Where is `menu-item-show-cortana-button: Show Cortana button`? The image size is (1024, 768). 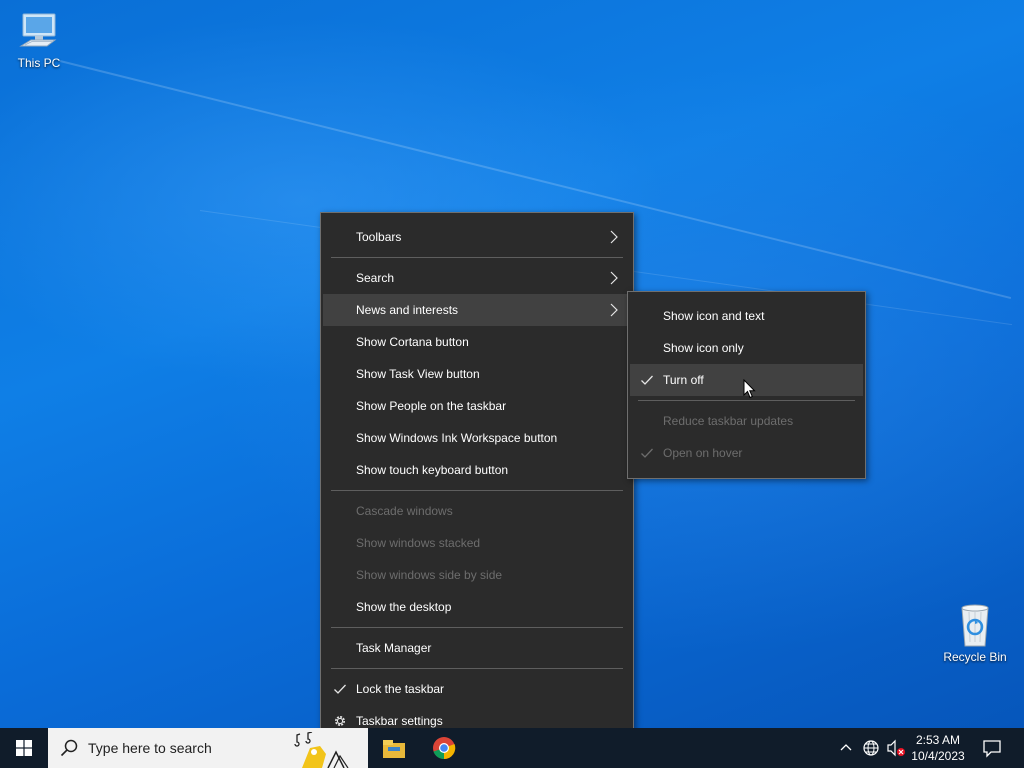
menu-item-show-cortana-button: Show Cortana button is located at coordinates (477, 342).